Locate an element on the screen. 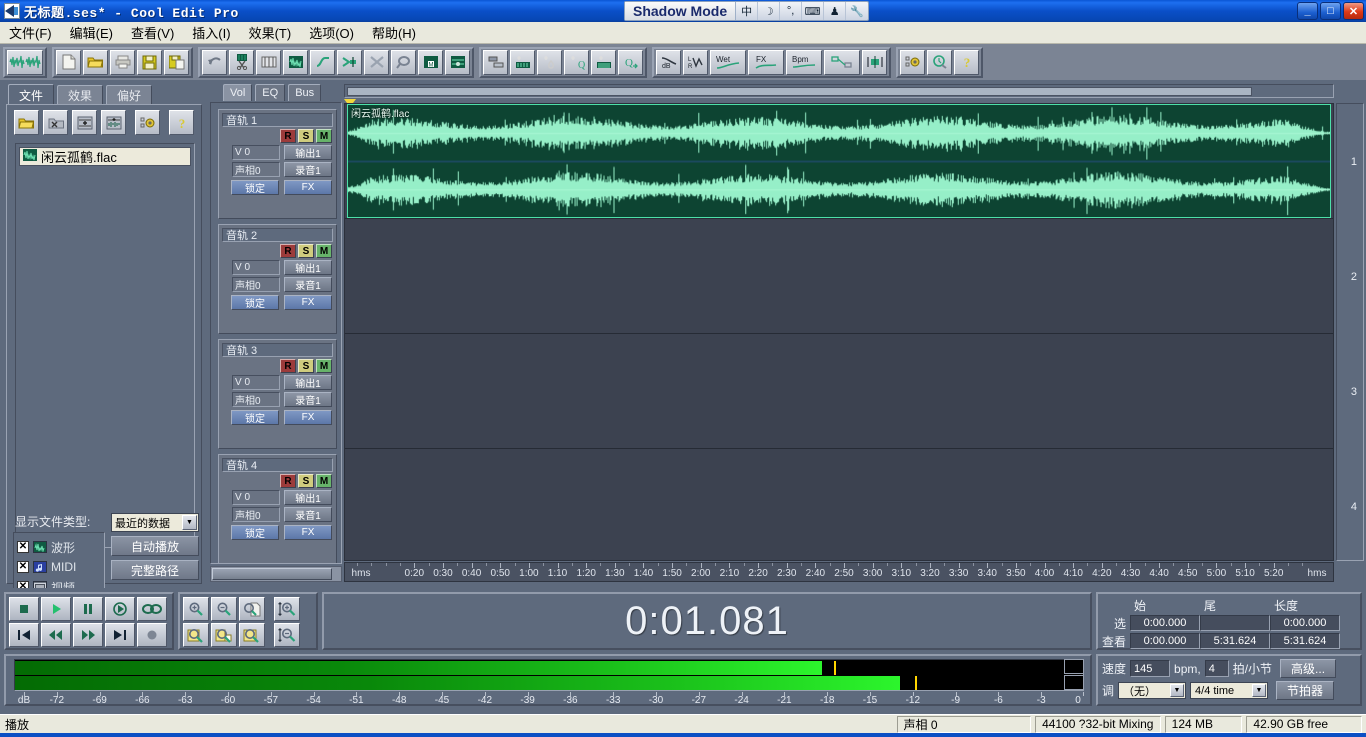  fullpath-button: 完整路径 is located at coordinates (155, 570).